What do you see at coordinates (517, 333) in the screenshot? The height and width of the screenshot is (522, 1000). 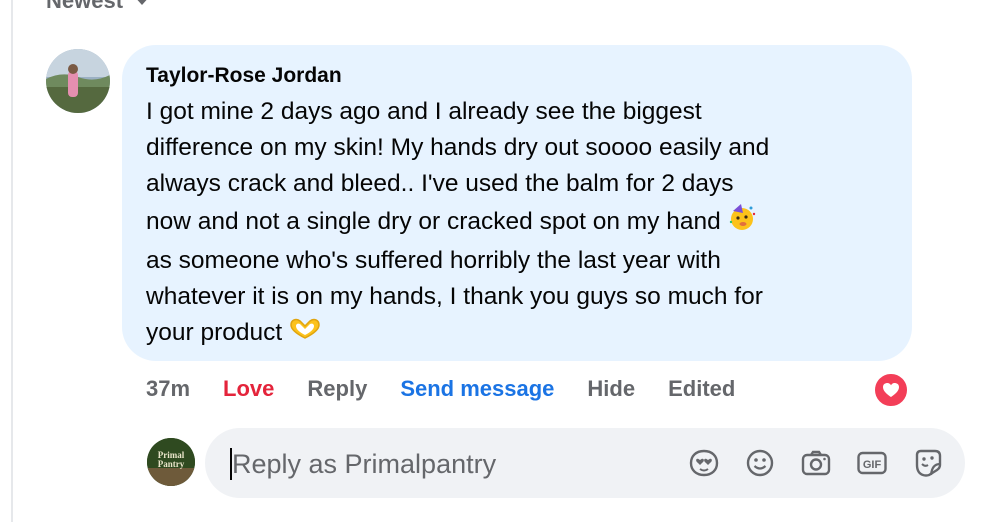 I see `comment-line-with-emoji: your product` at bounding box center [517, 333].